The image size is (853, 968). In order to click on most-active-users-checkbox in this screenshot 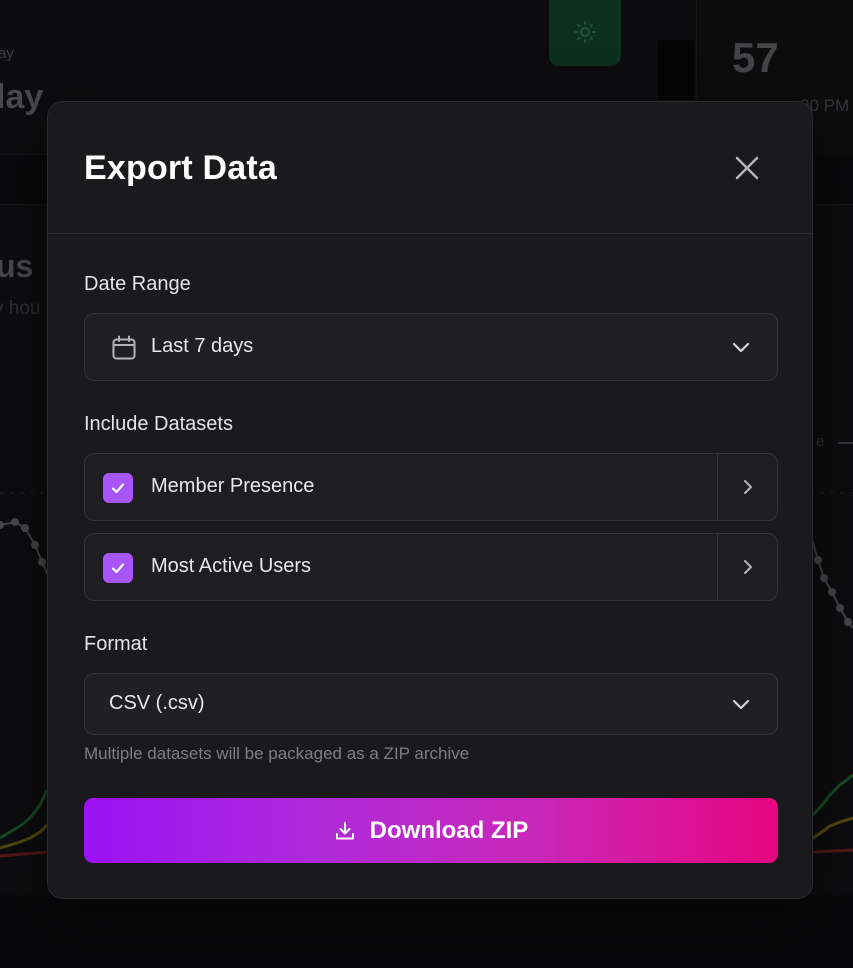, I will do `click(118, 568)`.